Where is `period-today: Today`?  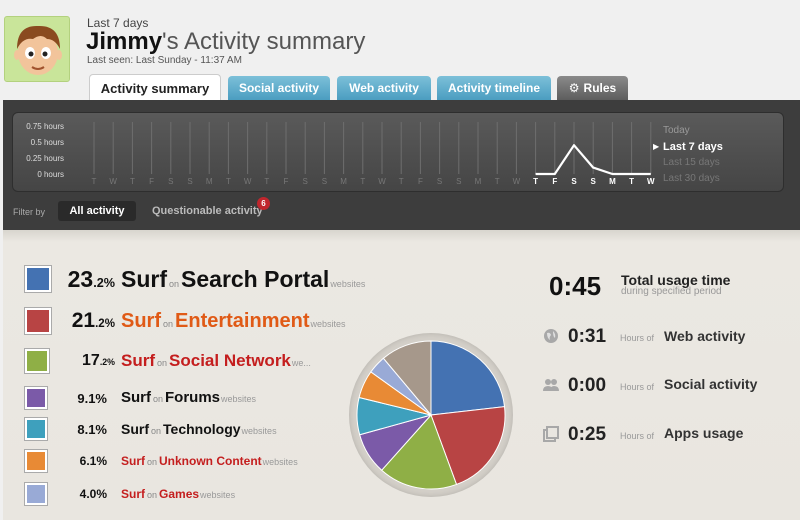
period-today: Today is located at coordinates (693, 132).